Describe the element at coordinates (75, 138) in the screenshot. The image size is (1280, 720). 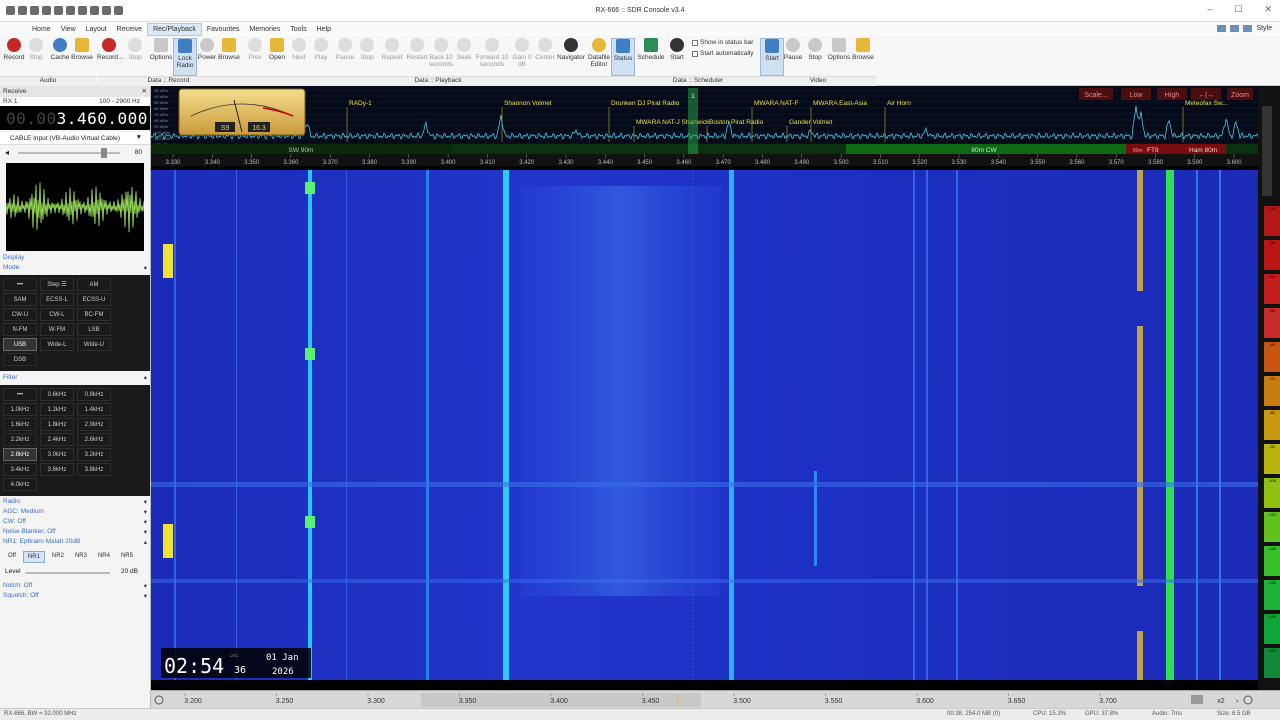
I see `input-source-select: CABLE Input (VB-Audio Virtual Cable) ▼` at that location.